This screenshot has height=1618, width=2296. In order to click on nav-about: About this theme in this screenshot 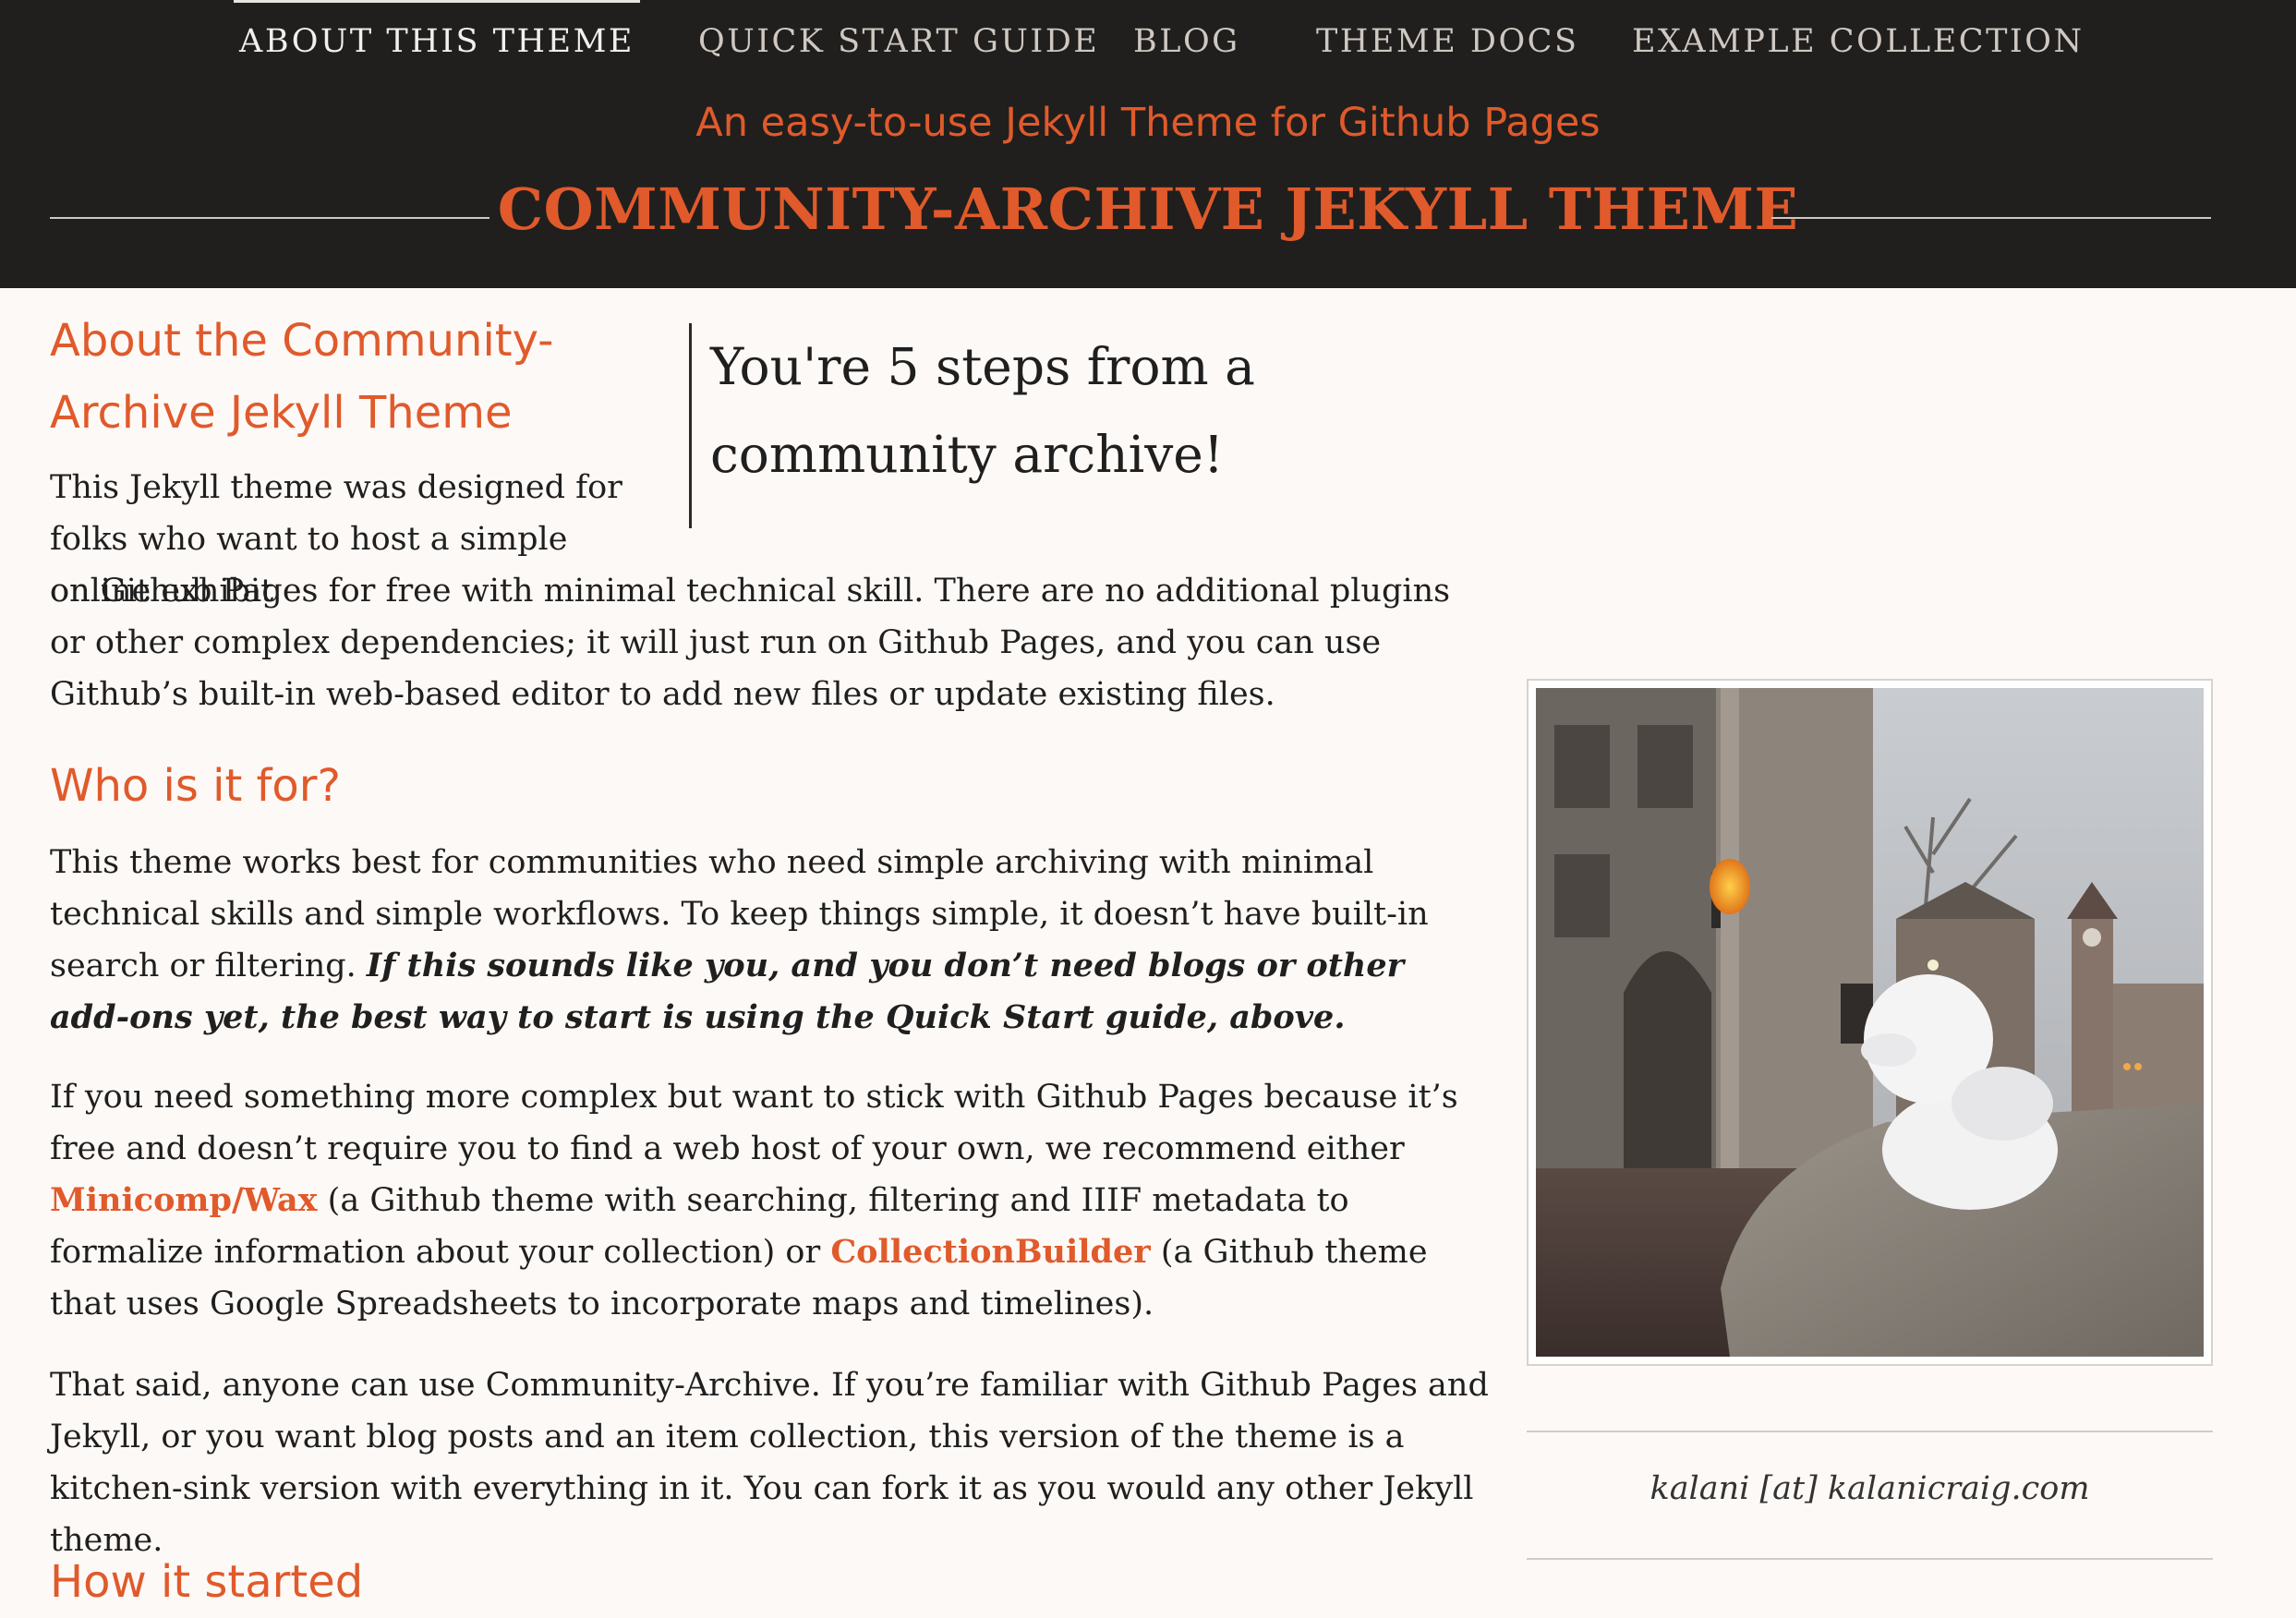, I will do `click(437, 41)`.